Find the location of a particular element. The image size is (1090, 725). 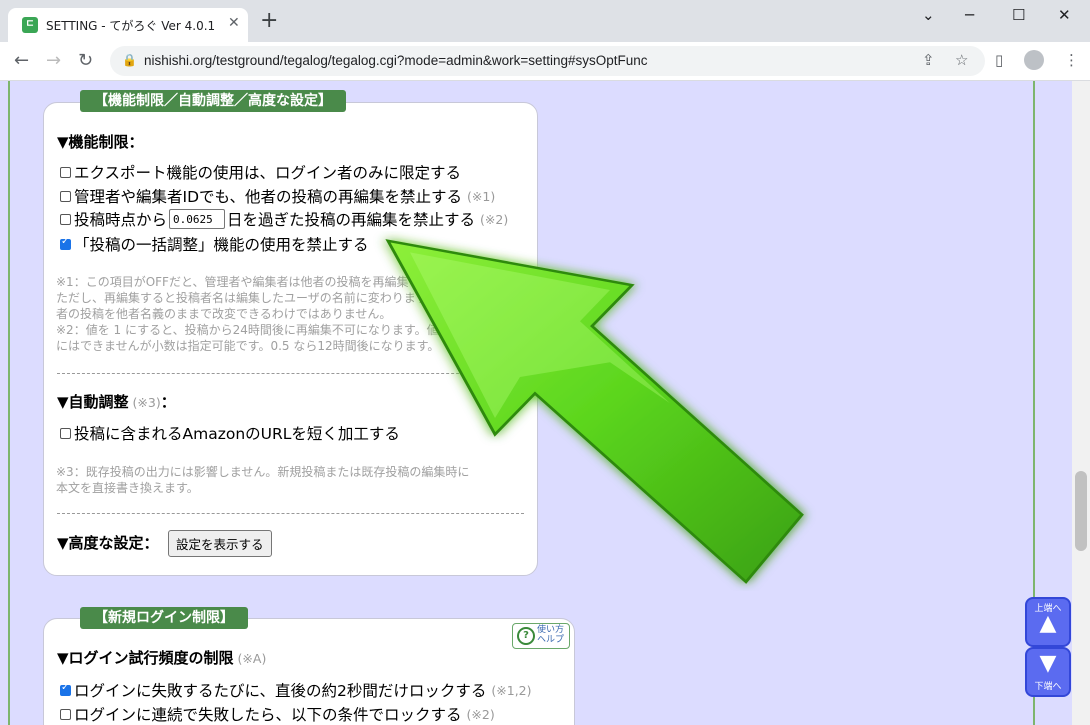

func-limit-heading: ▼機能制限： is located at coordinates (100, 142).